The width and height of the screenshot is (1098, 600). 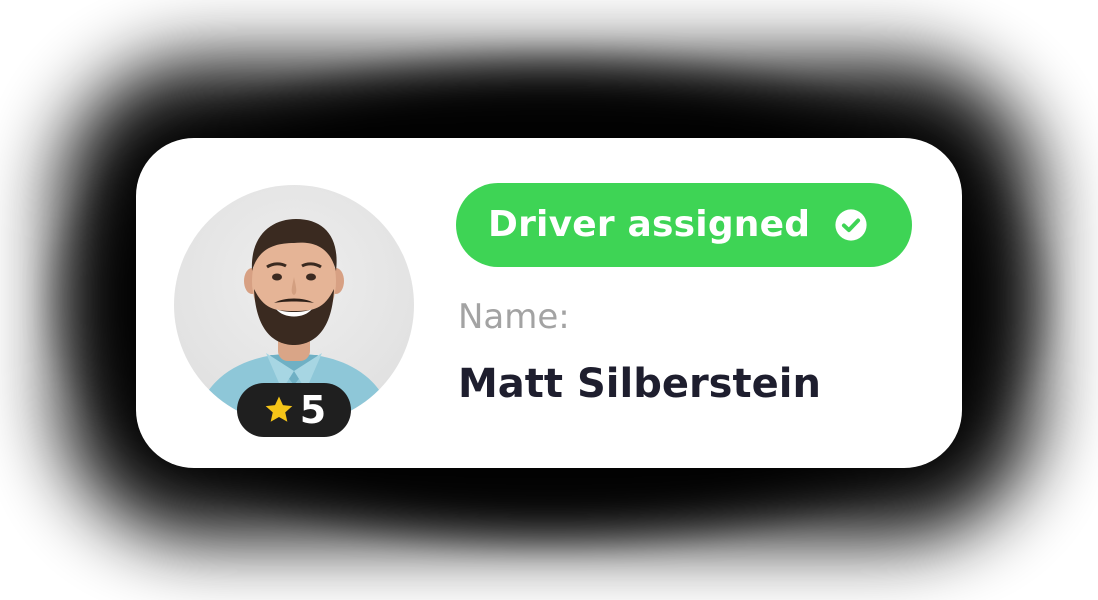 I want to click on status-badge: Driver assigned, so click(x=684, y=225).